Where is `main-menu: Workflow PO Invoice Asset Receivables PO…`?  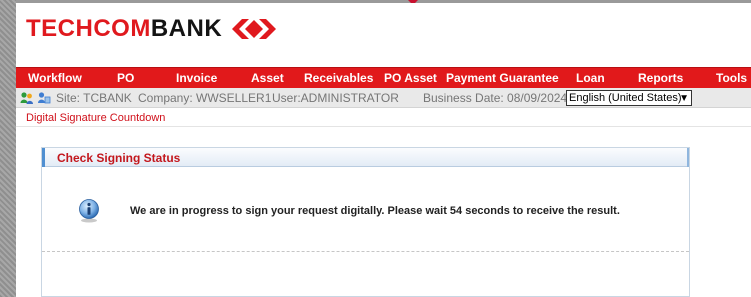 main-menu: Workflow PO Invoice Asset Receivables PO… is located at coordinates (383, 77).